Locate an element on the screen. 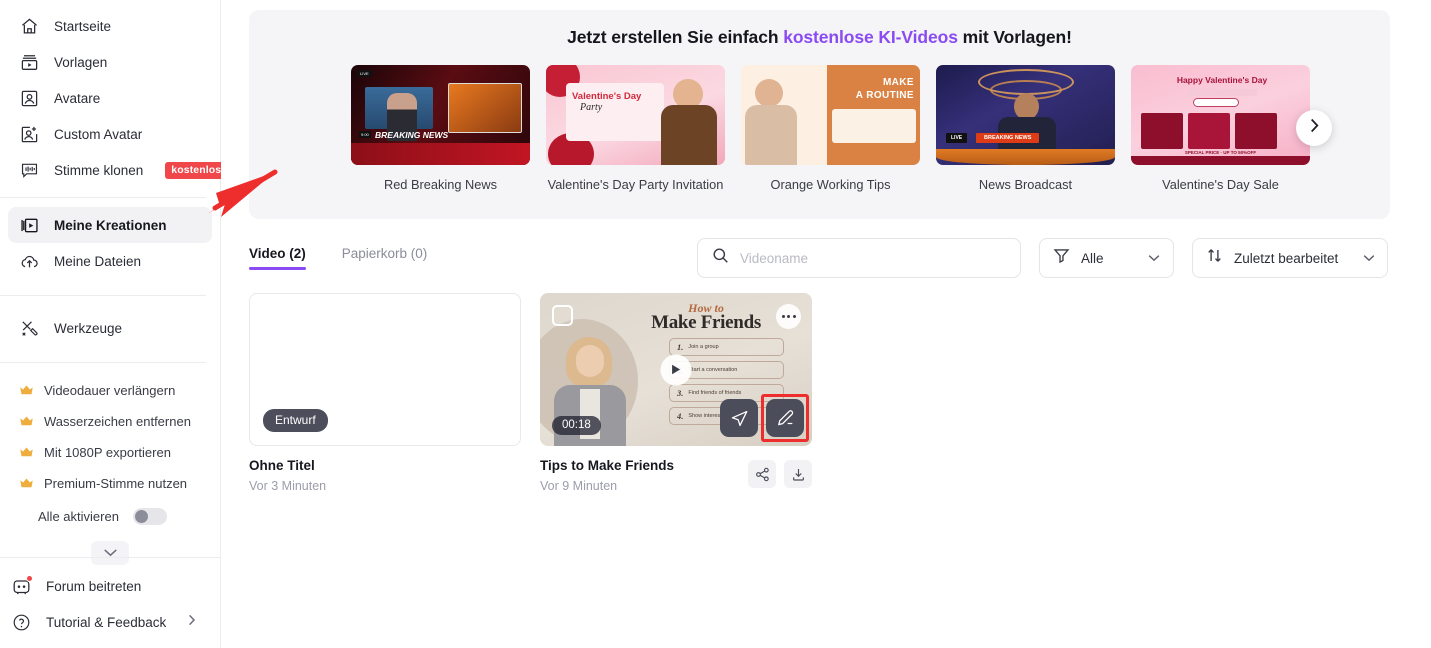  template-timecode: 9:00 is located at coordinates (365, 134).